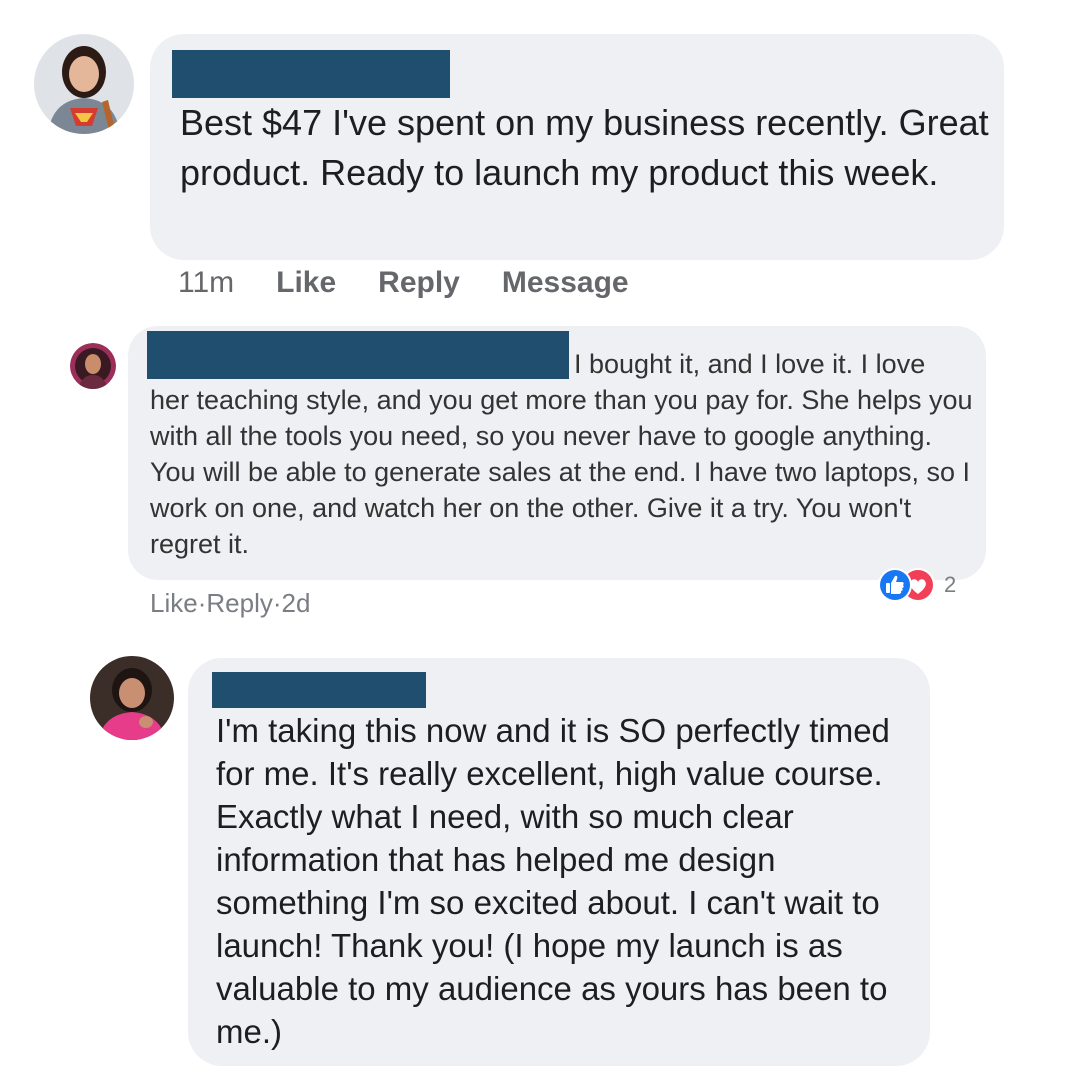  I want to click on comment-actions: Like · Reply · 2d, so click(230, 603).